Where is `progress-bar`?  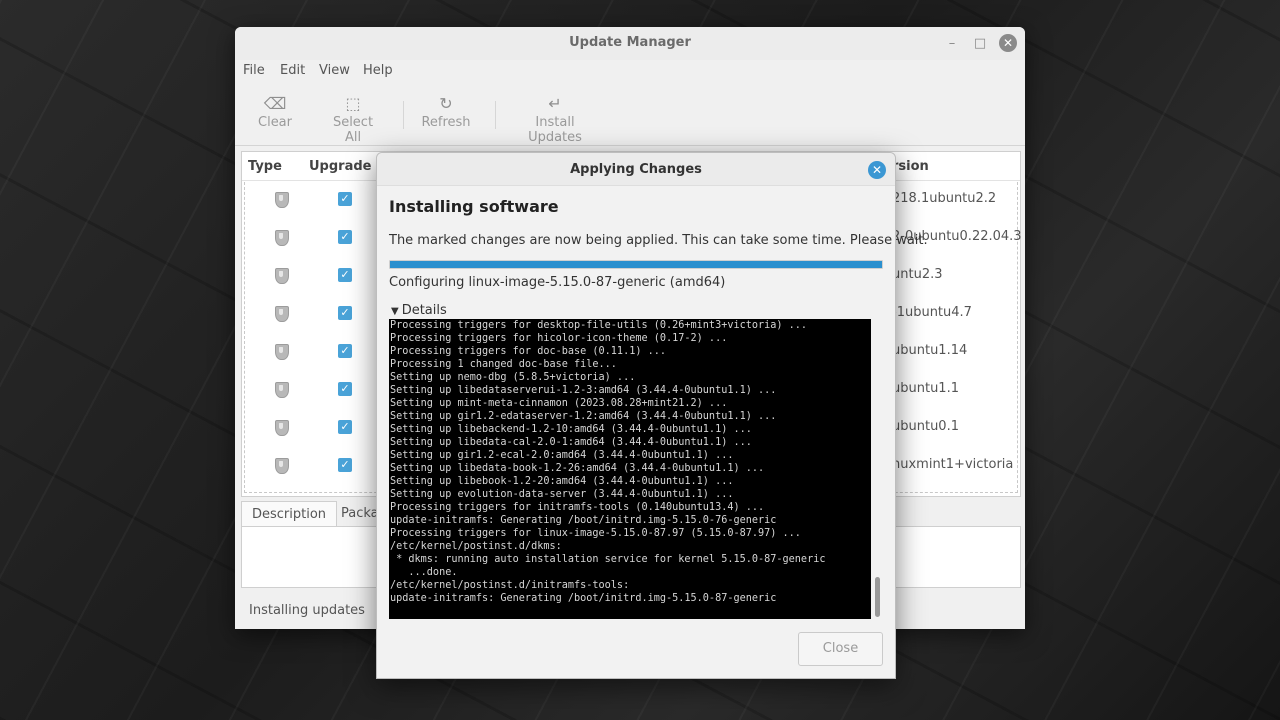
progress-bar is located at coordinates (636, 264).